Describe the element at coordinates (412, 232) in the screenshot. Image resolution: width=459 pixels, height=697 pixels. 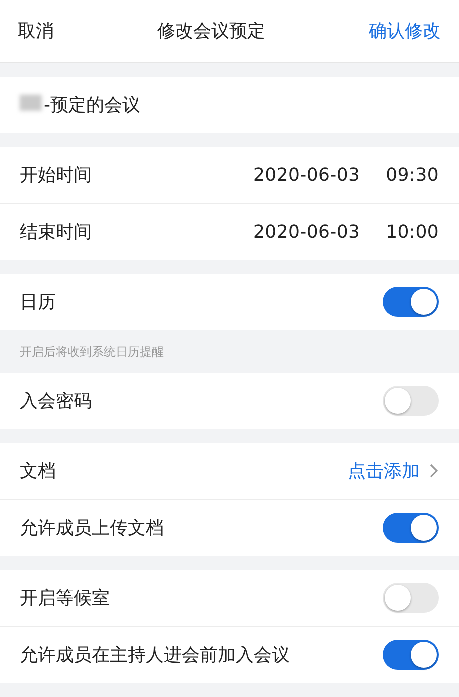
I see `time-value: 10:00` at that location.